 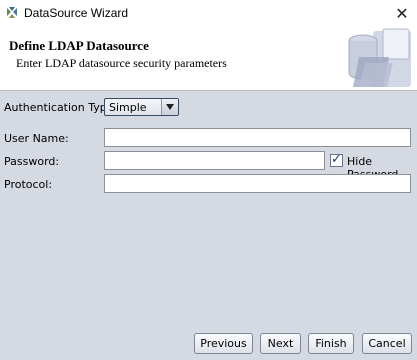 I want to click on window-title: DataSource Wizard, so click(x=76, y=13).